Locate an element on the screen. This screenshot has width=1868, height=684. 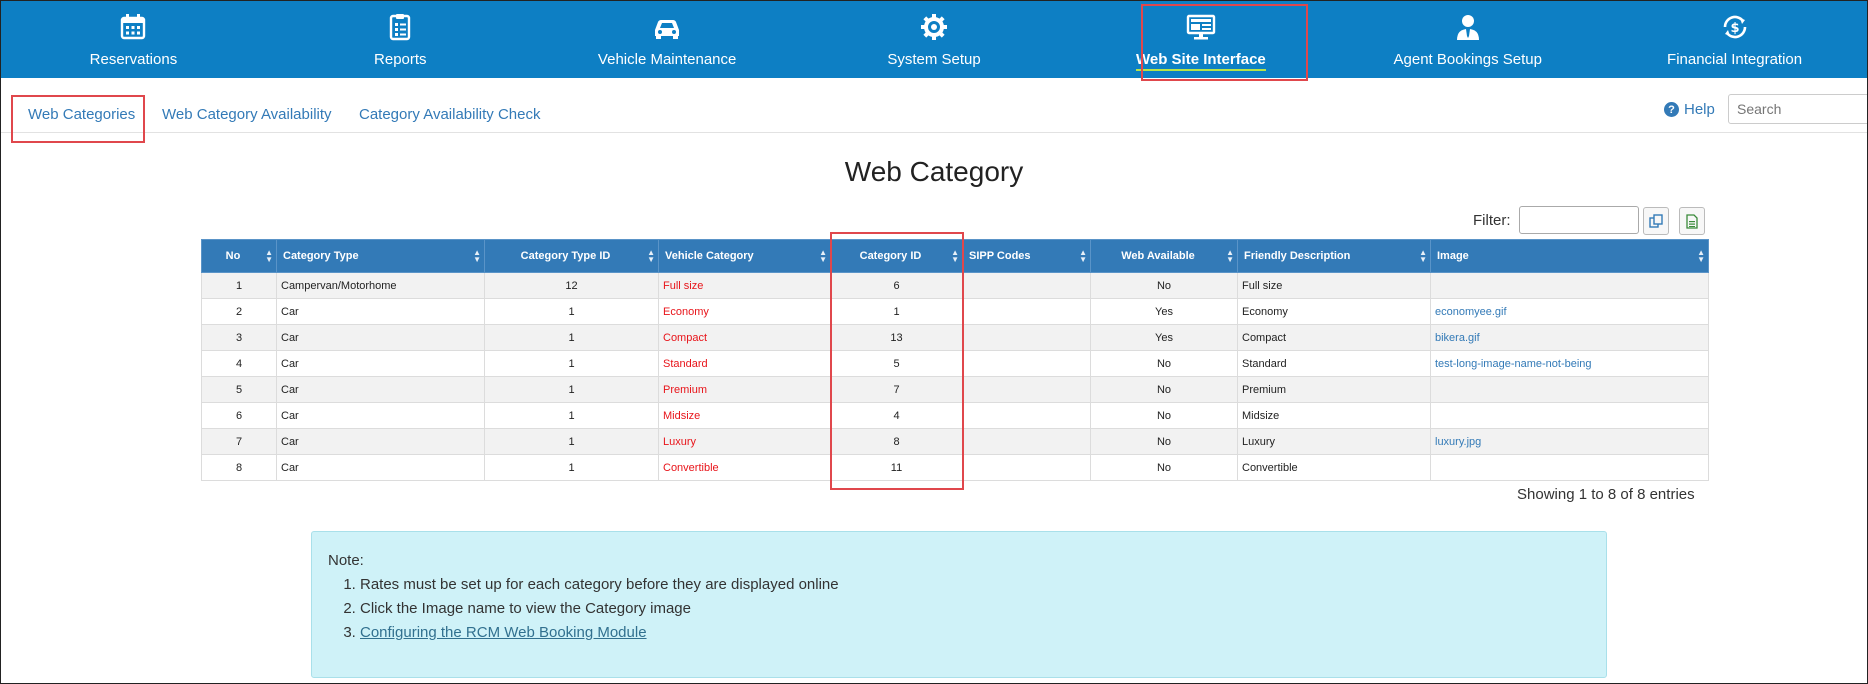
highlight-box-subtab is located at coordinates (78, 119).